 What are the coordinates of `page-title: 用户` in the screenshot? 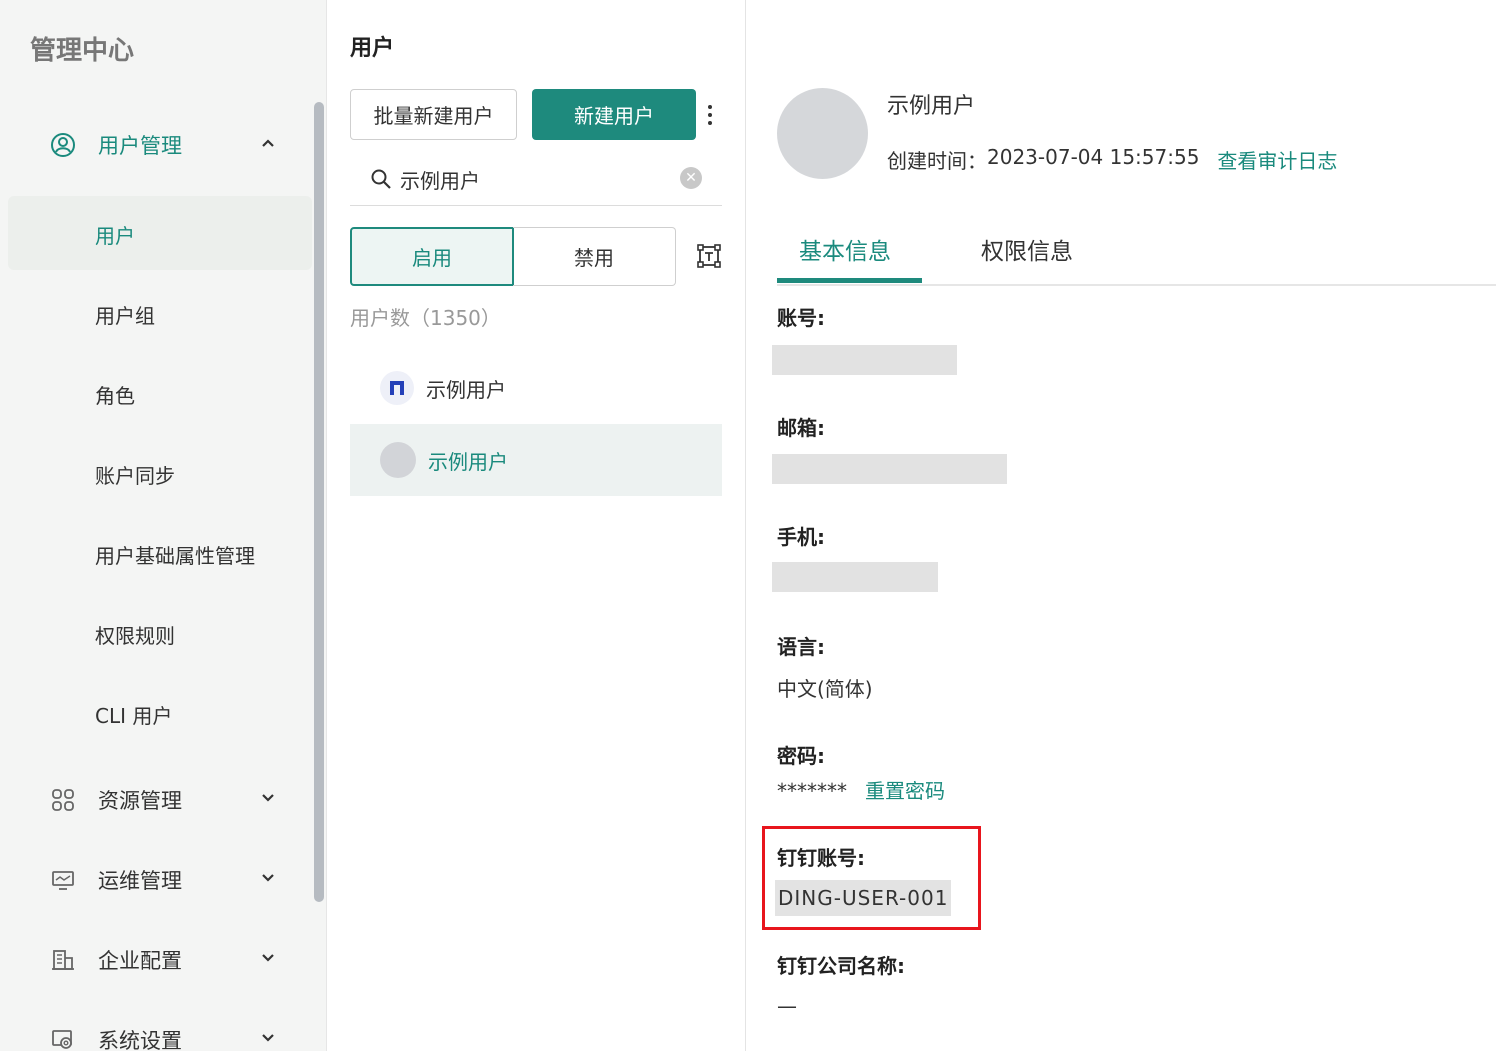 It's located at (372, 48).